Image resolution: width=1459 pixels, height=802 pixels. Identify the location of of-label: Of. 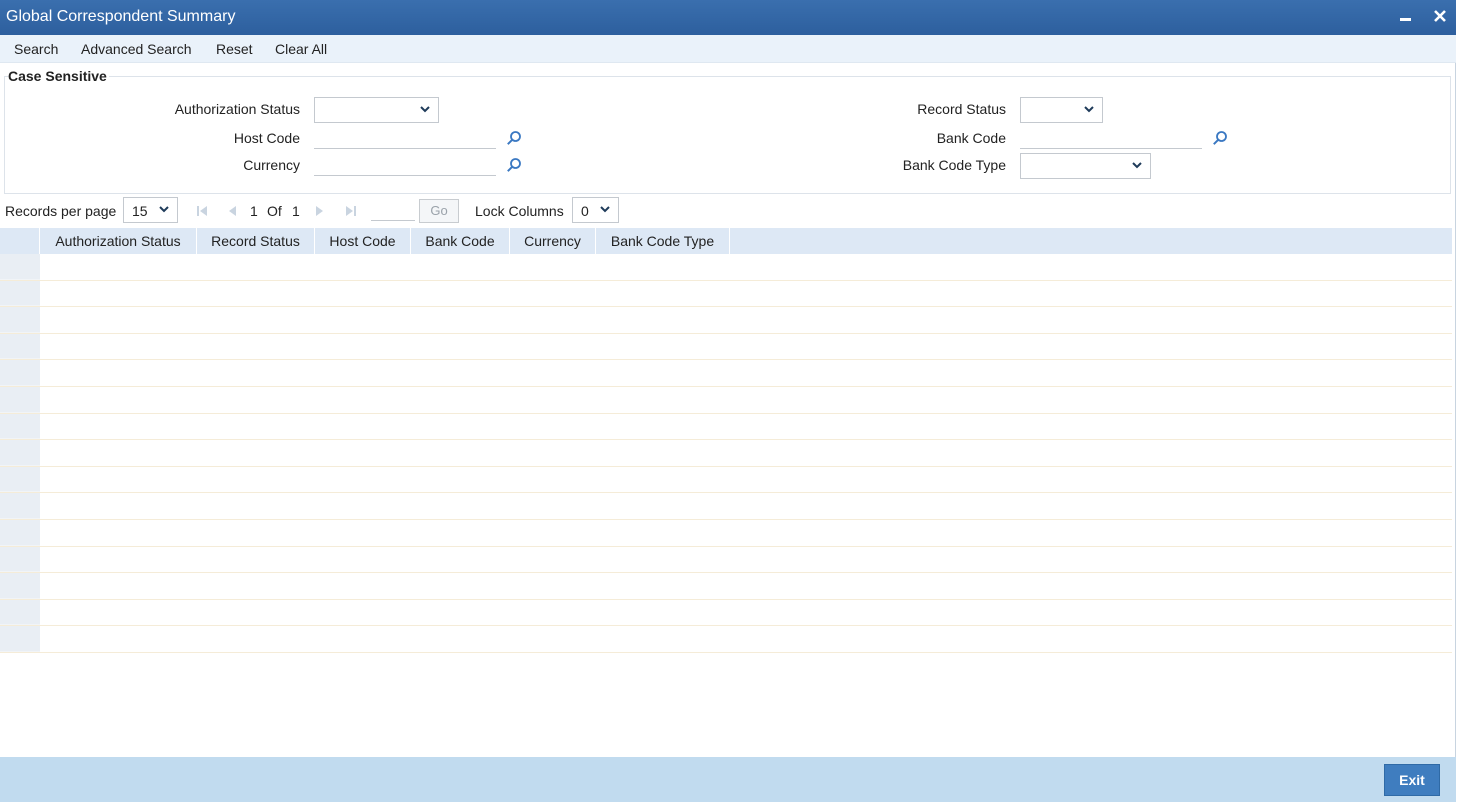
(274, 211).